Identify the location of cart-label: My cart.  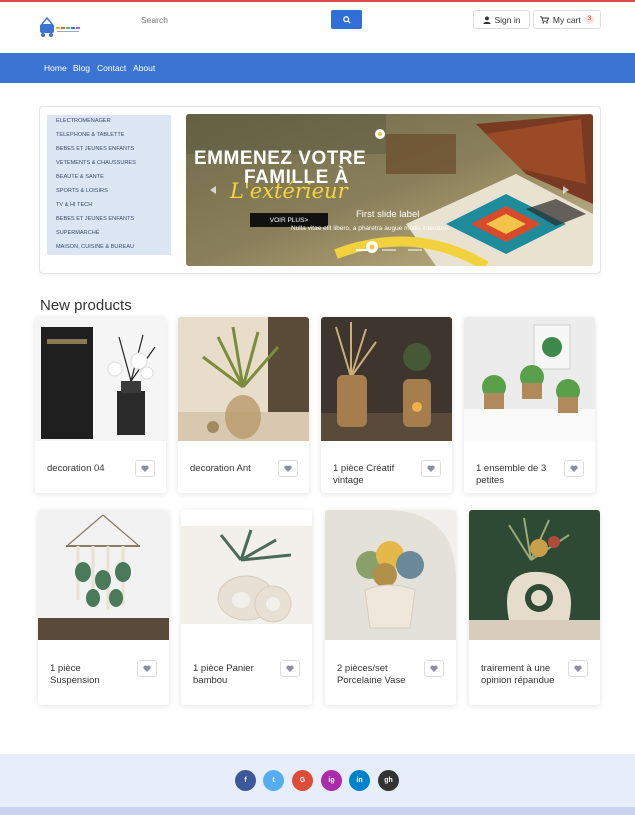
(566, 19).